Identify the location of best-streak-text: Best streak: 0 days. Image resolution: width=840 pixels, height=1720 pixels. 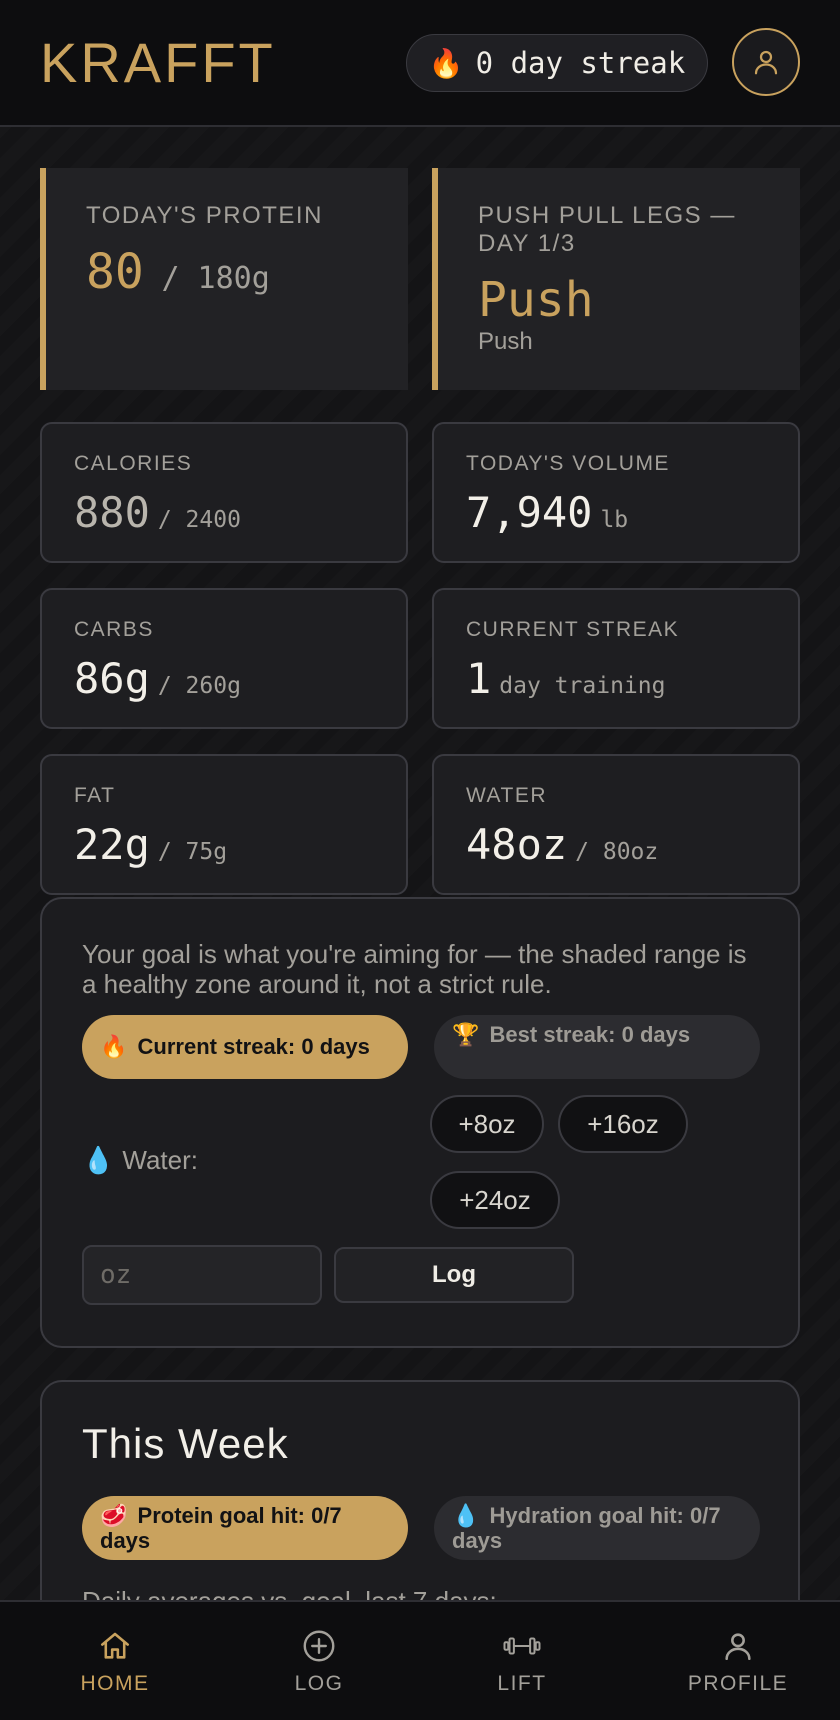
(590, 1034).